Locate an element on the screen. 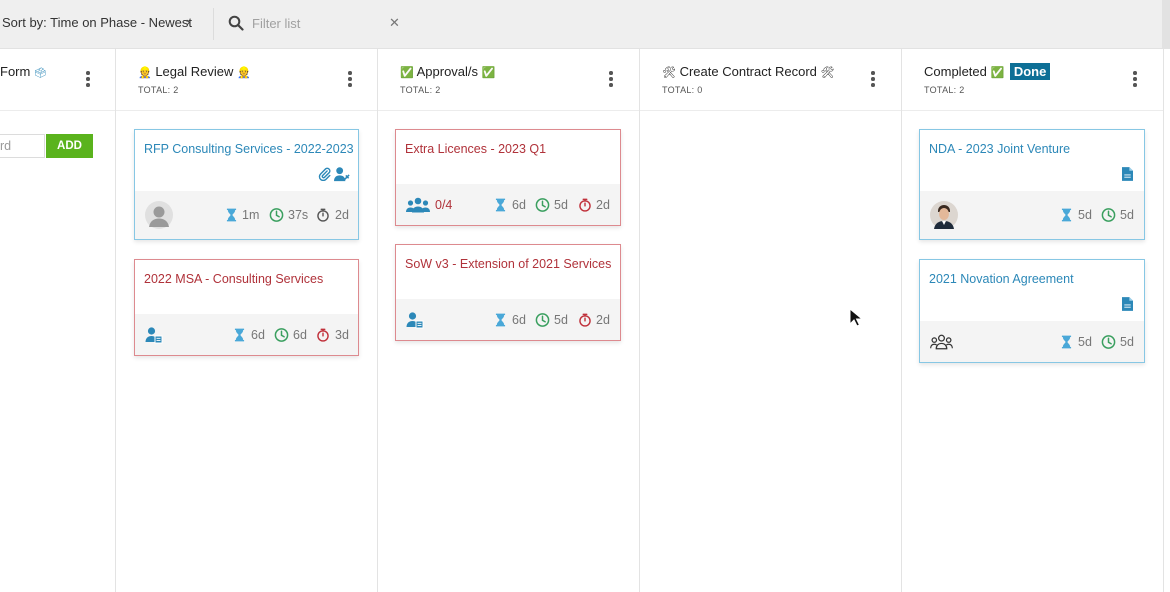 The image size is (1170, 592). toolbar-divider is located at coordinates (213, 24).